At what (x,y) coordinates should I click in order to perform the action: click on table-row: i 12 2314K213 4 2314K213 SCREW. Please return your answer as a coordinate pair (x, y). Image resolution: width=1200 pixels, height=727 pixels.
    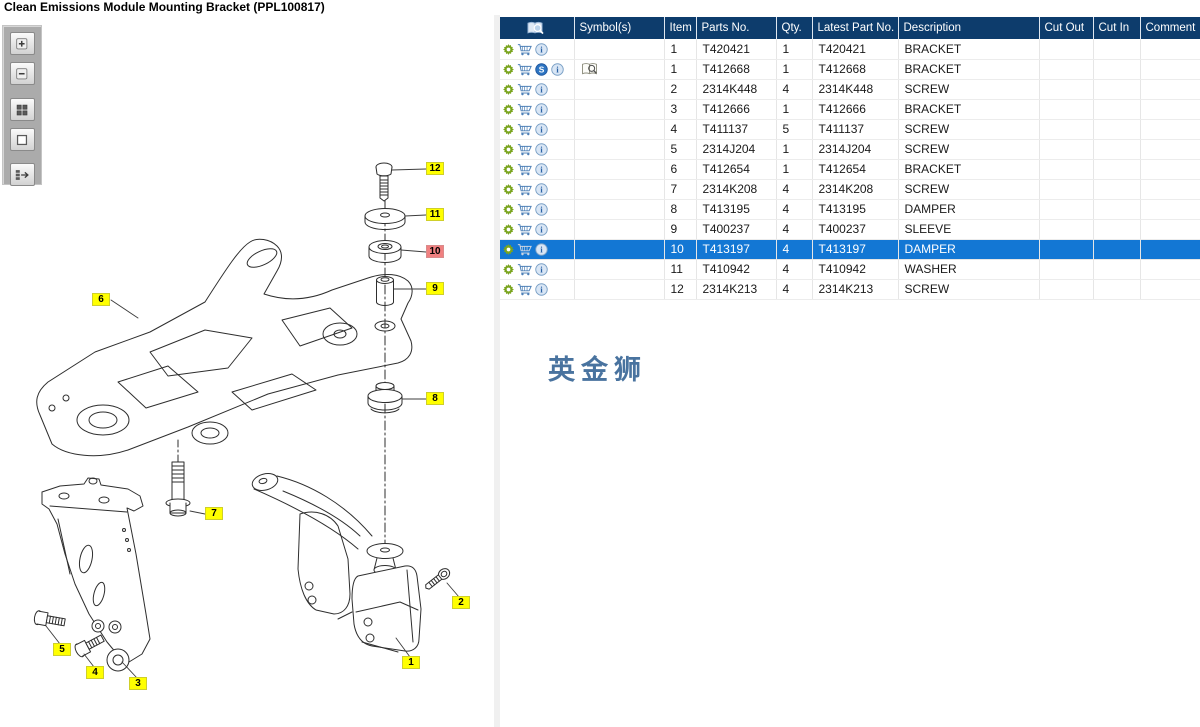
    Looking at the image, I should click on (850, 289).